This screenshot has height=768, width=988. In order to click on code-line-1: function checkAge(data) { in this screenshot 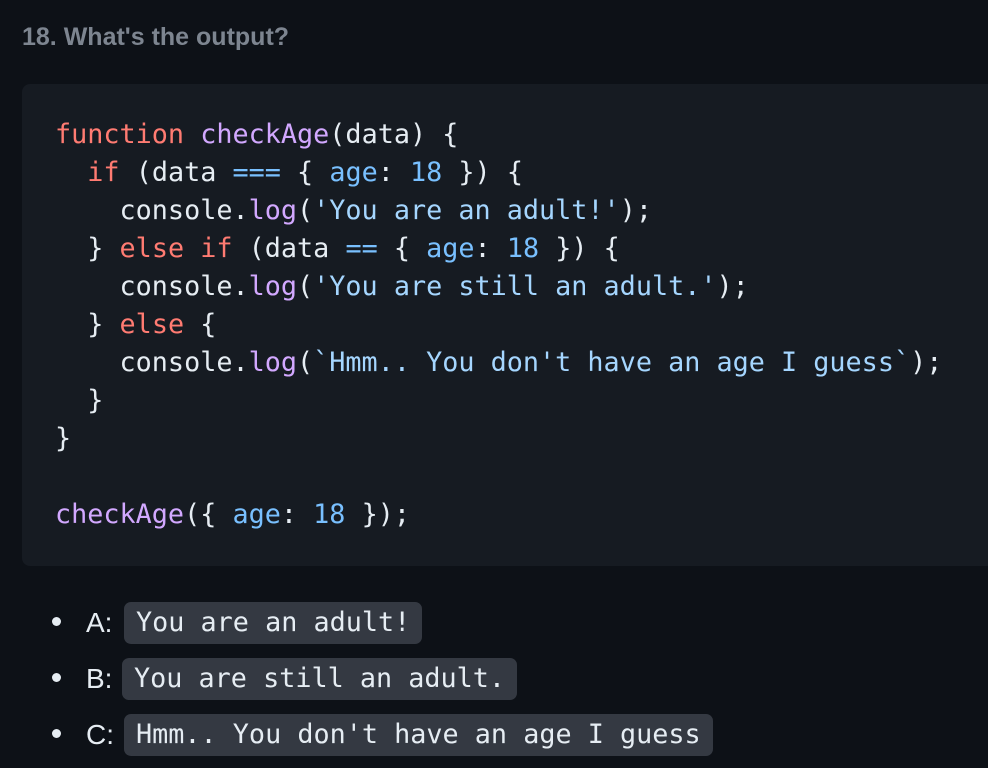, I will do `click(498, 135)`.